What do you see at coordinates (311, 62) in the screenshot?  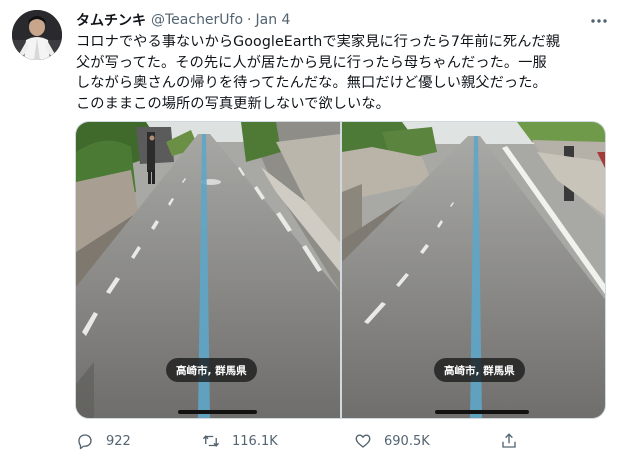 I see `tweet-text-line: 父が写ってた。その先に人が居たから見に行ったら母ちゃんだった。一服` at bounding box center [311, 62].